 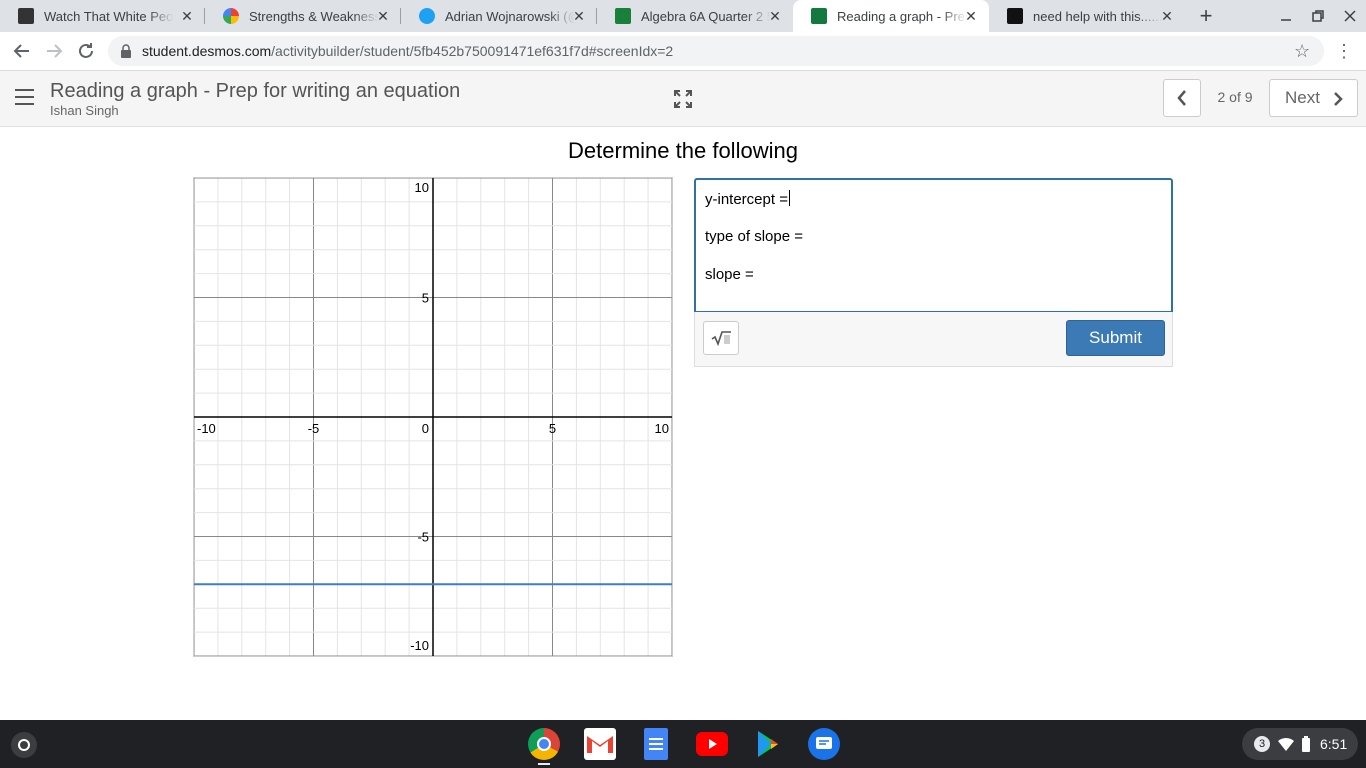 I want to click on messages-icon, so click(x=824, y=744).